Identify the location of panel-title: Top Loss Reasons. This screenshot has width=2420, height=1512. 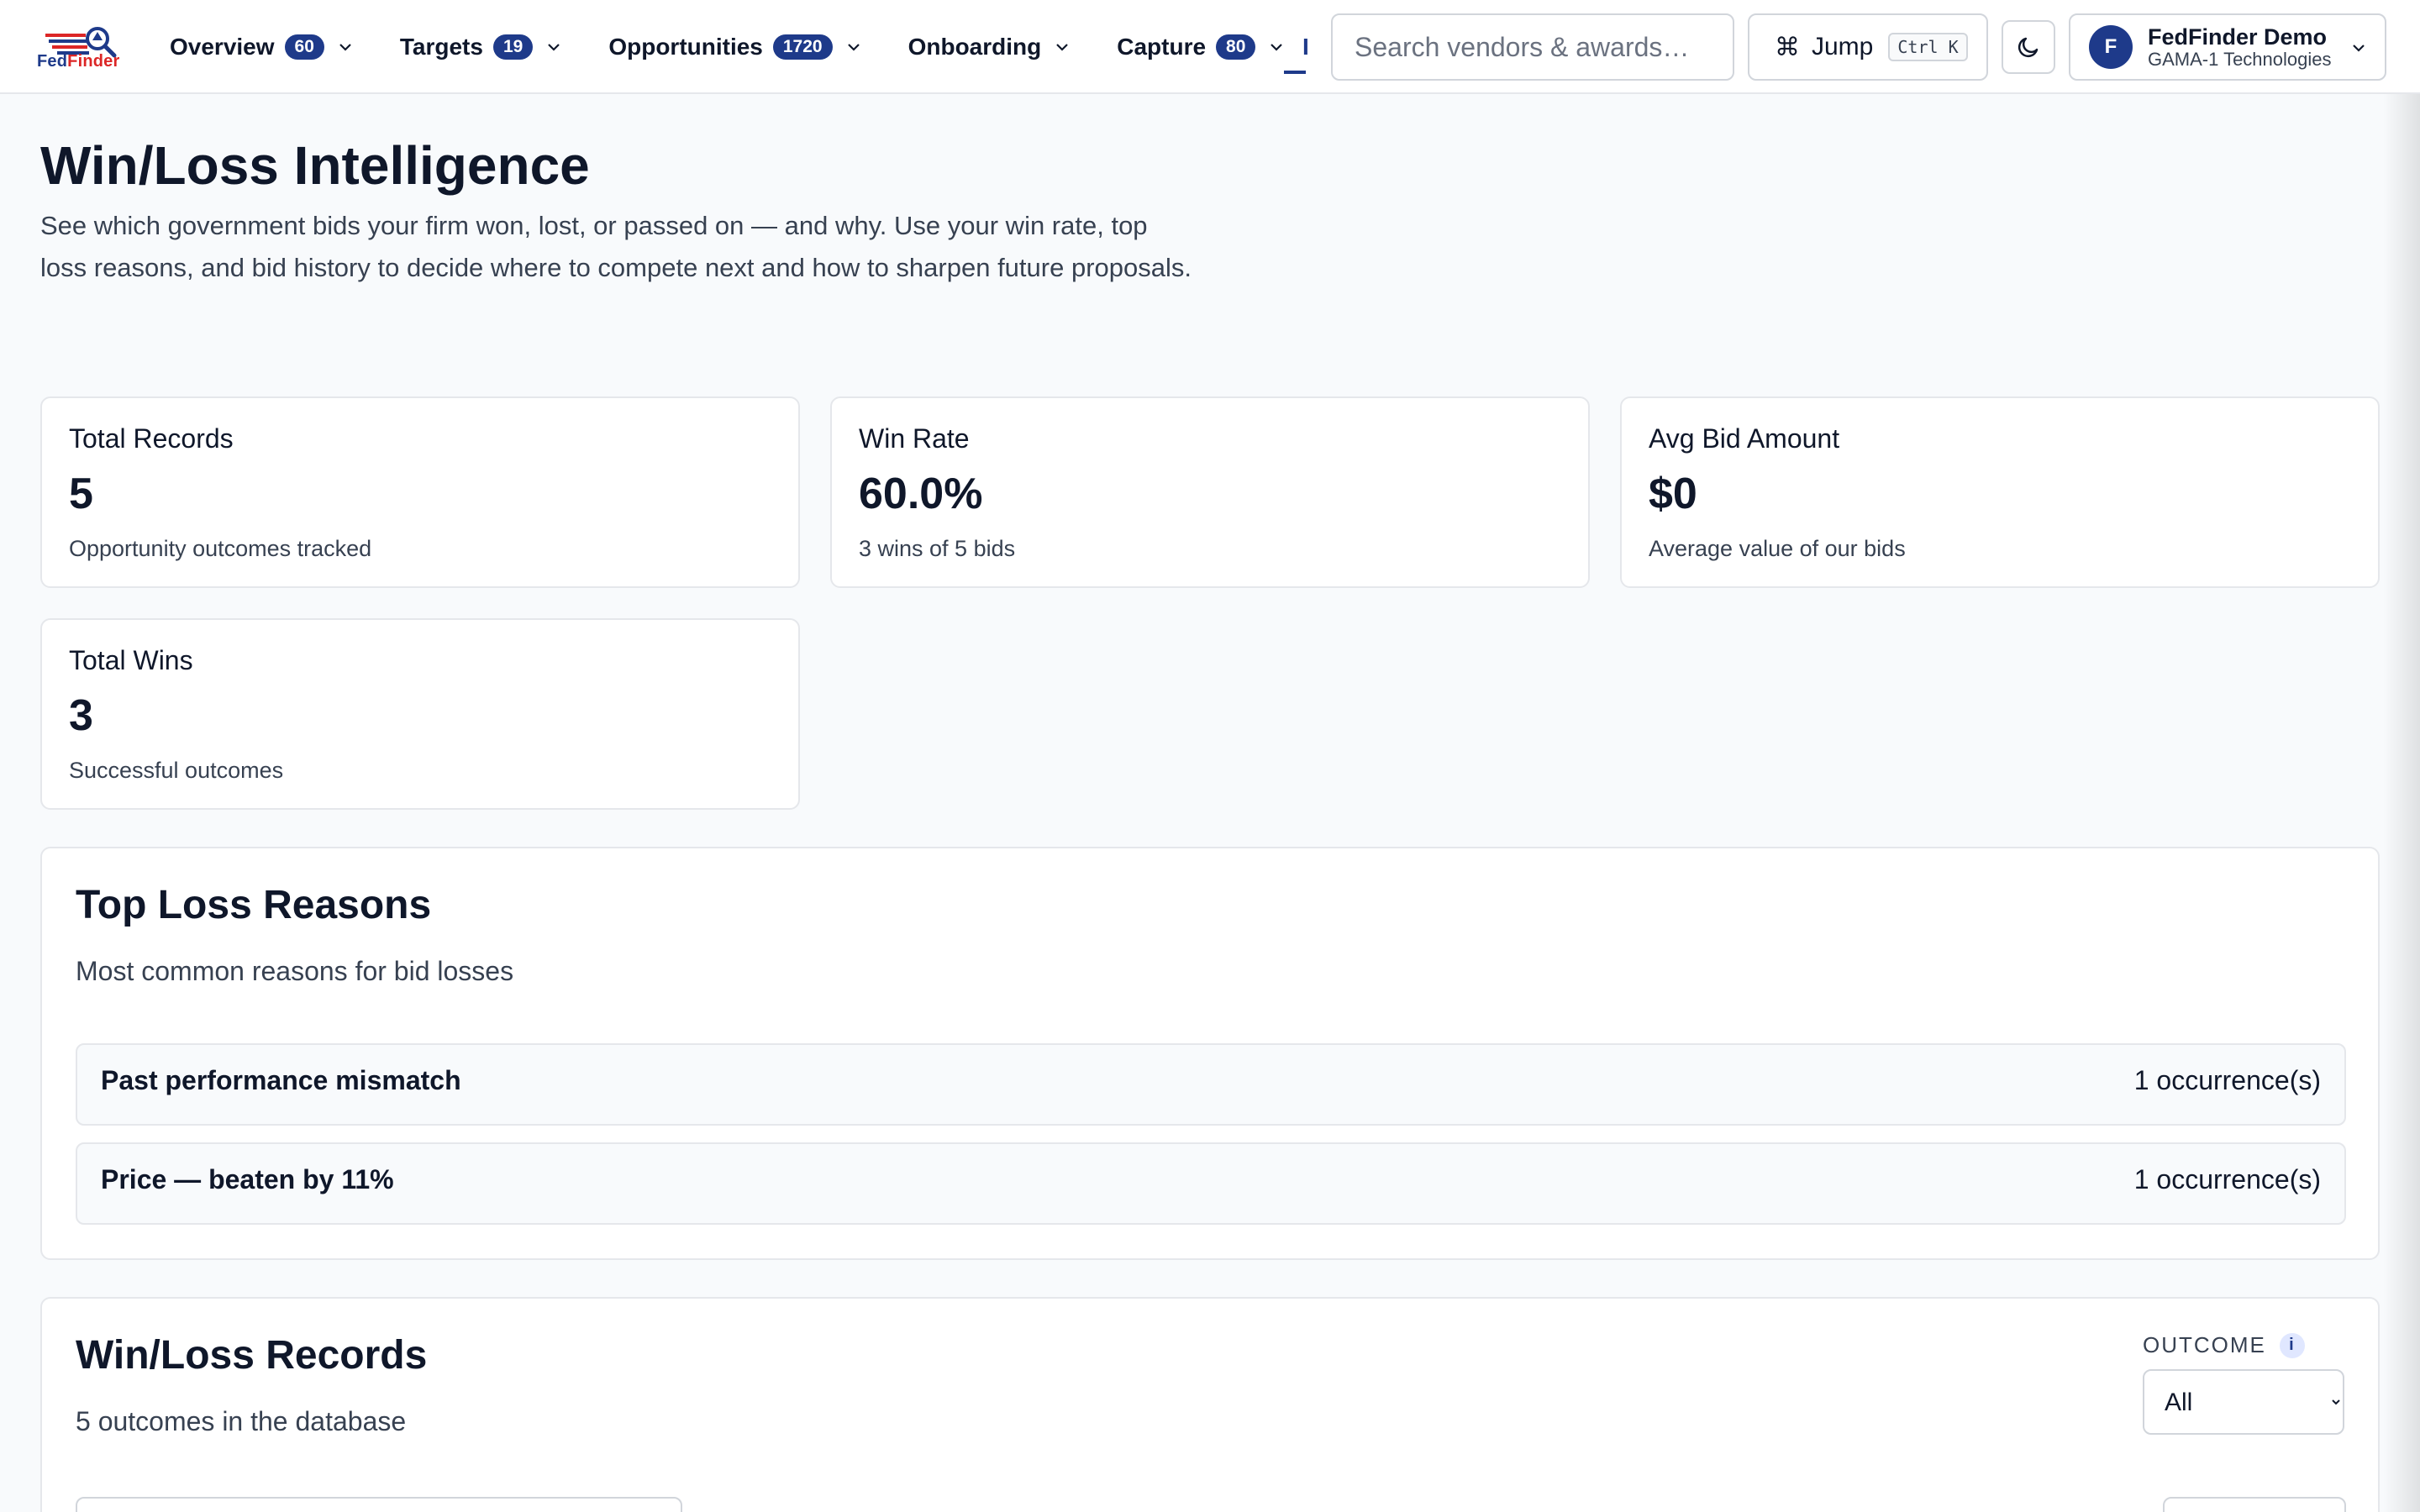
(254, 905).